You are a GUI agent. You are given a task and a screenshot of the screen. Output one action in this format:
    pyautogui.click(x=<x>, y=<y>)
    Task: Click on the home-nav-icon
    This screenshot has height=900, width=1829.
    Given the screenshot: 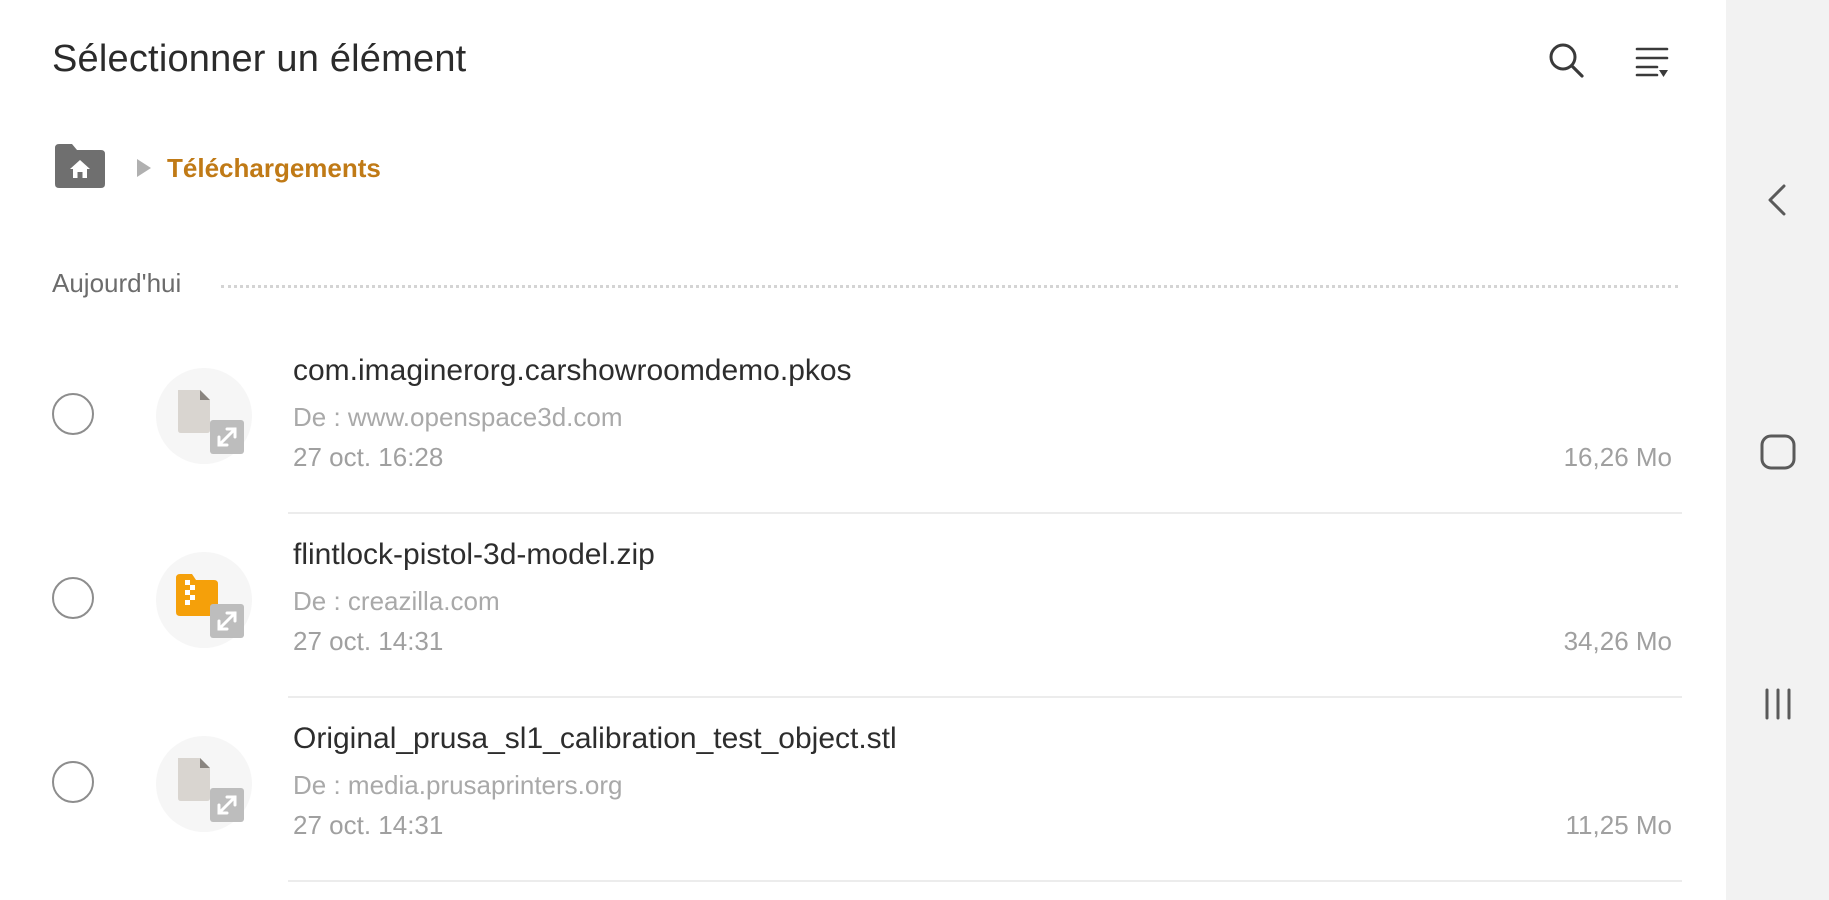 What is the action you would take?
    pyautogui.click(x=1778, y=454)
    